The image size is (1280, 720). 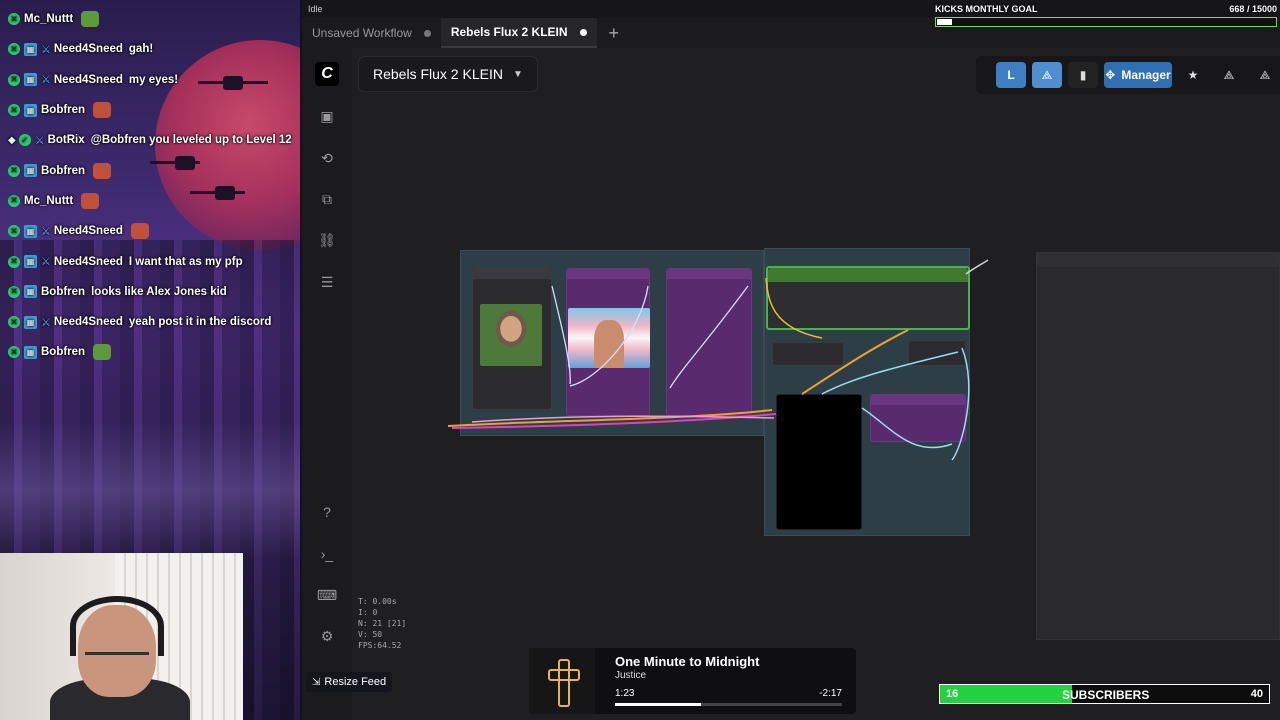 I want to click on chat-text: @Bobfren you leveled up to Level 12, so click(x=191, y=140).